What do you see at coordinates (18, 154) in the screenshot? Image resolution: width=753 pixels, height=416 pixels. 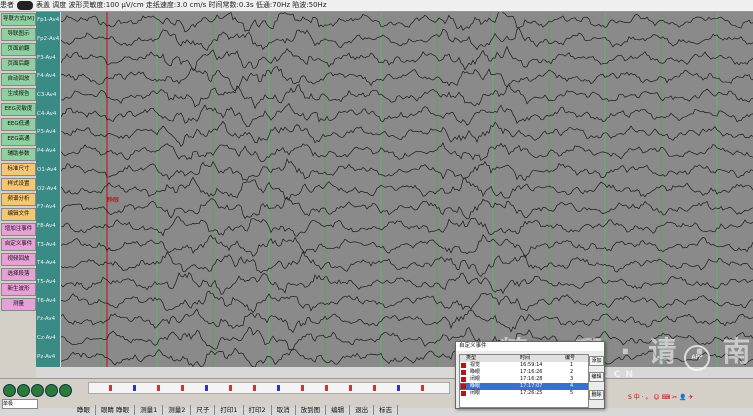 I see `side-button-9: 辅助参数` at bounding box center [18, 154].